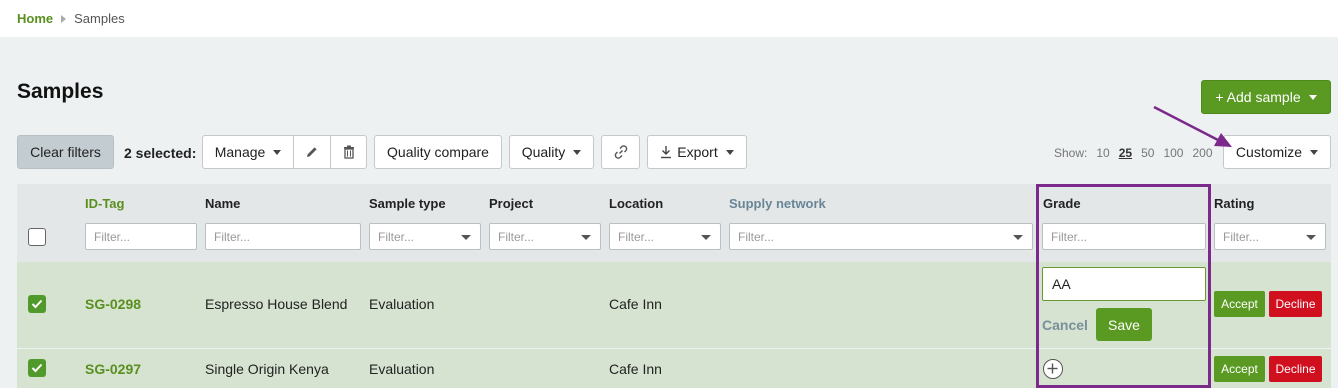  I want to click on row-name: Single Origin Kenya, so click(267, 369).